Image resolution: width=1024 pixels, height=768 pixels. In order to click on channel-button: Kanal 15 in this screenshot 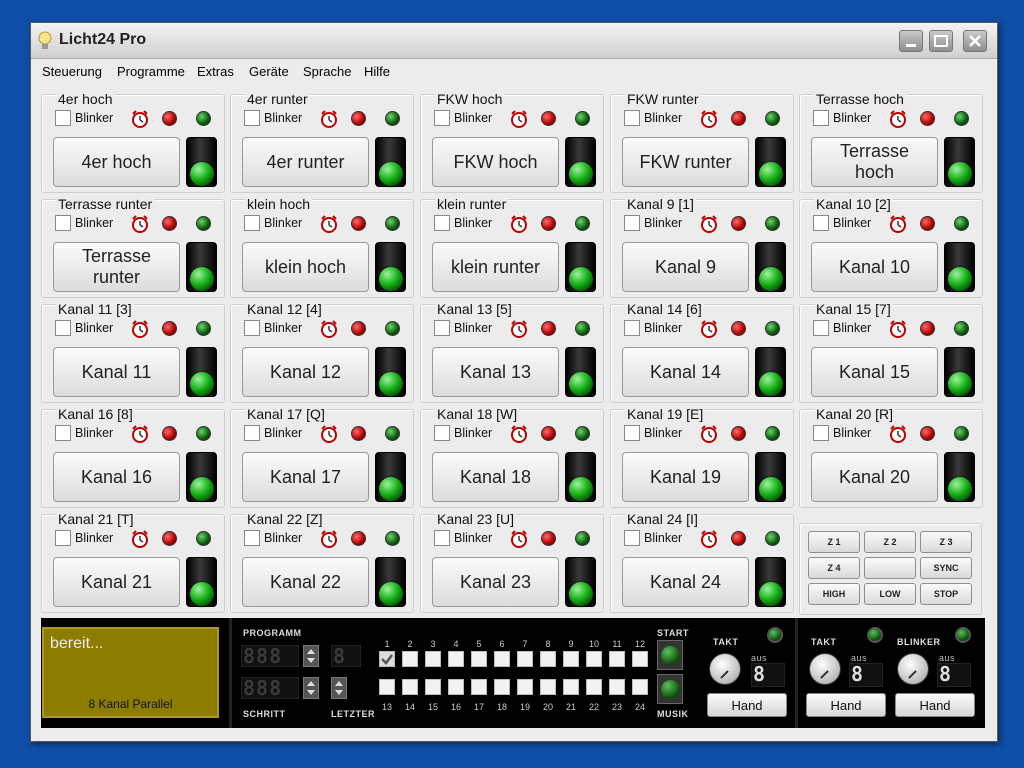, I will do `click(874, 372)`.